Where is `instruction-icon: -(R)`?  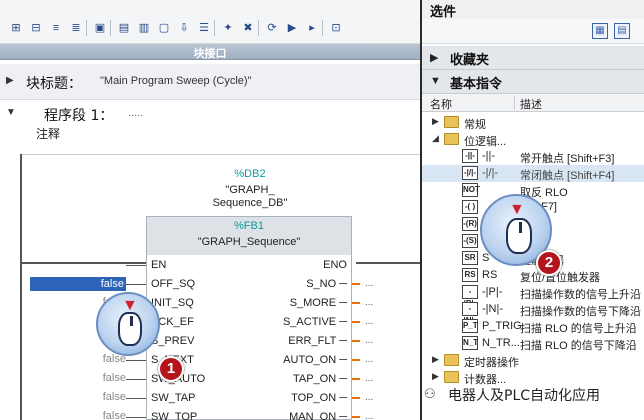 instruction-icon: -(R) is located at coordinates (470, 224).